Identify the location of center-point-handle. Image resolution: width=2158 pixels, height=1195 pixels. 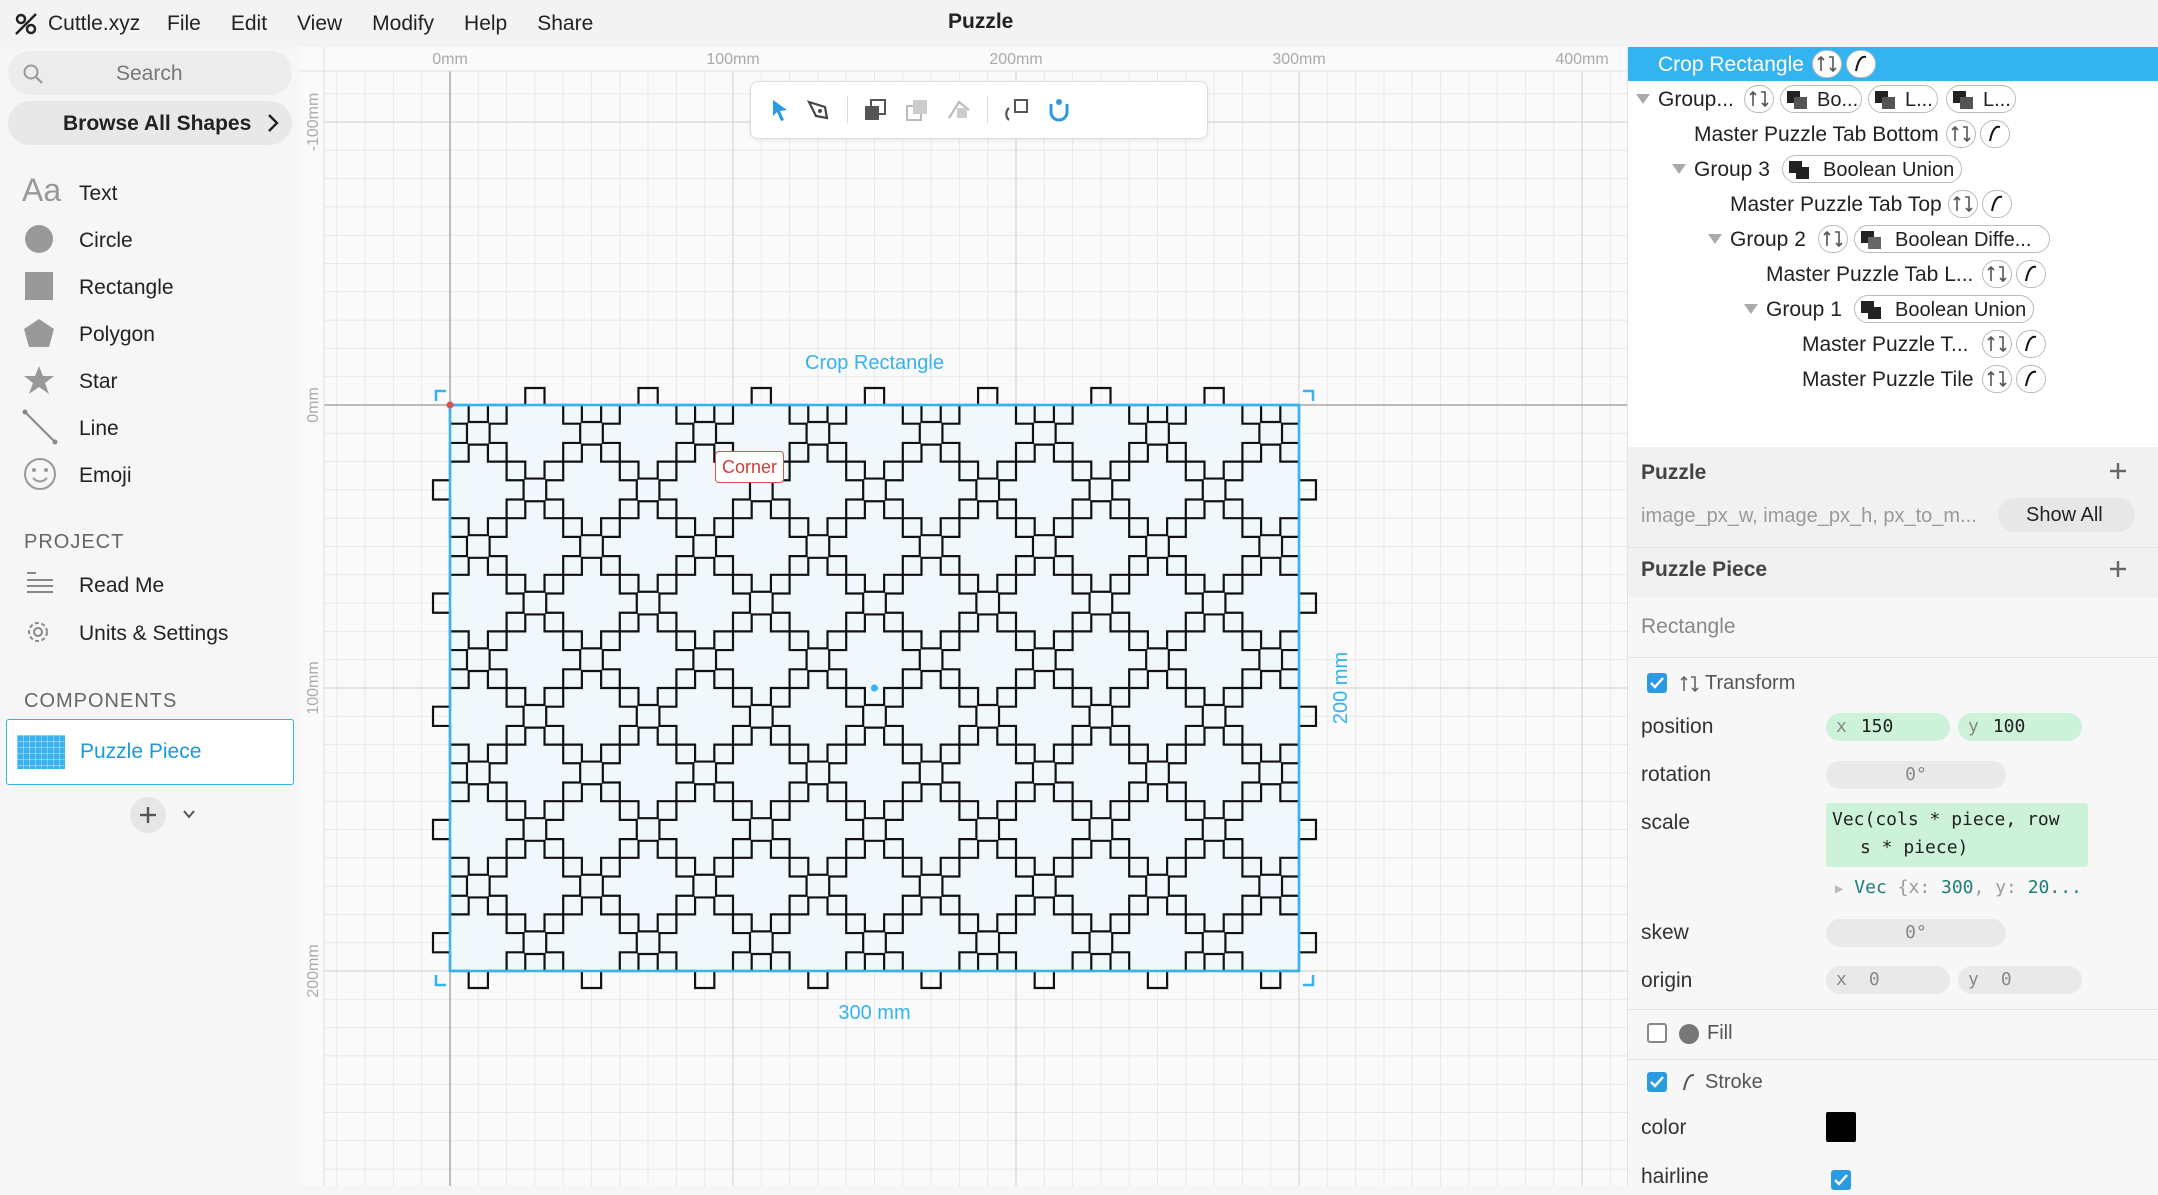
(874, 688).